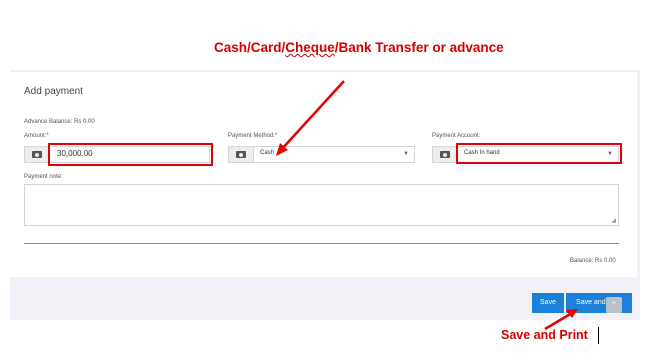 The image size is (655, 361). What do you see at coordinates (53, 91) in the screenshot?
I see `page-title: Add payment` at bounding box center [53, 91].